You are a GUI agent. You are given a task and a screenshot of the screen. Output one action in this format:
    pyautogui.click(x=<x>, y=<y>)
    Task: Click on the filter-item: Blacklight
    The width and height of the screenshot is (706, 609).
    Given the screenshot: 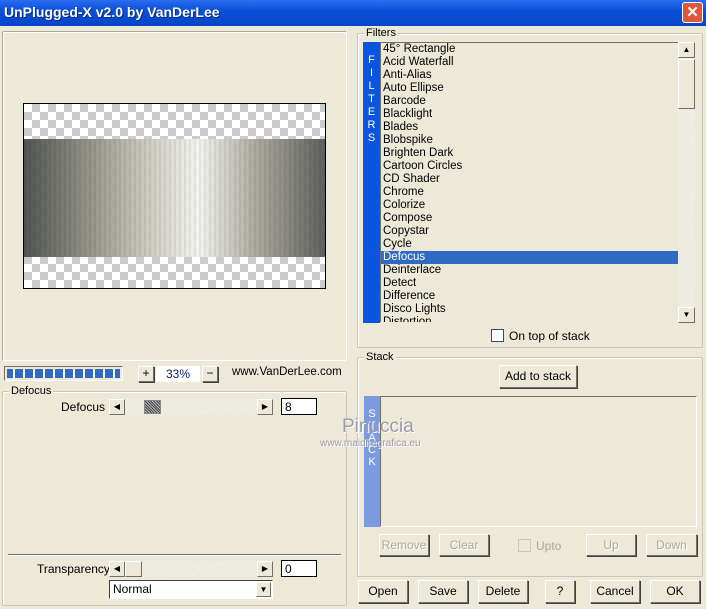 What is the action you would take?
    pyautogui.click(x=529, y=114)
    